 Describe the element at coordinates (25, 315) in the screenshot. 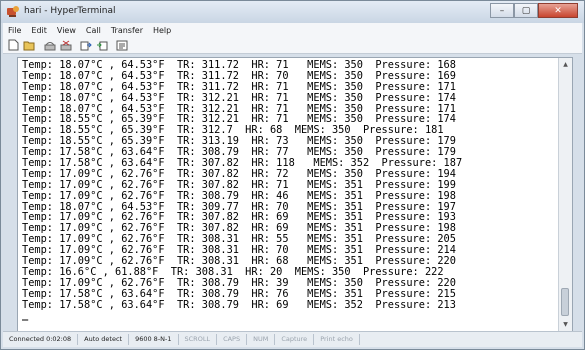

I see `terminal-cursor: _` at that location.